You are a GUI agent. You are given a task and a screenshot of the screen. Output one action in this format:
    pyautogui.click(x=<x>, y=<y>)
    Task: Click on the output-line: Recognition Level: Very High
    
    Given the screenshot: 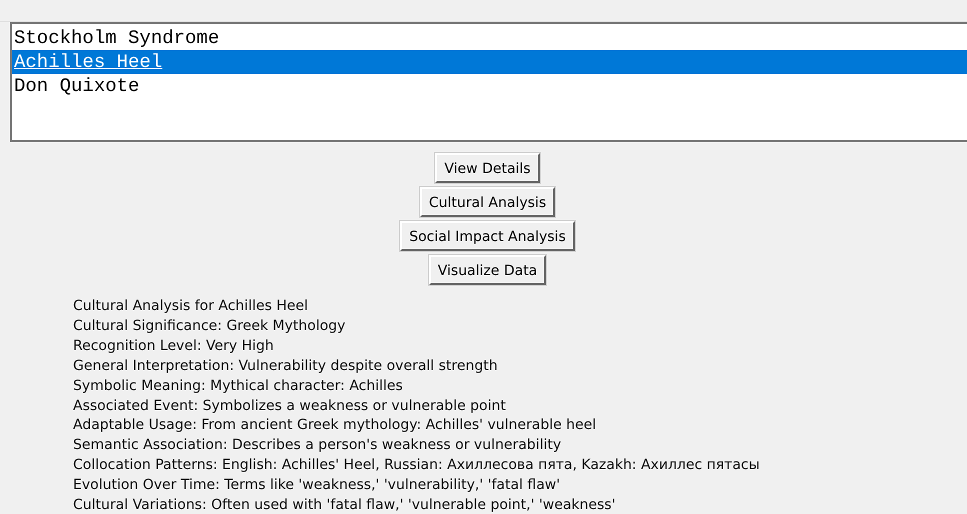 What is the action you would take?
    pyautogui.click(x=174, y=346)
    